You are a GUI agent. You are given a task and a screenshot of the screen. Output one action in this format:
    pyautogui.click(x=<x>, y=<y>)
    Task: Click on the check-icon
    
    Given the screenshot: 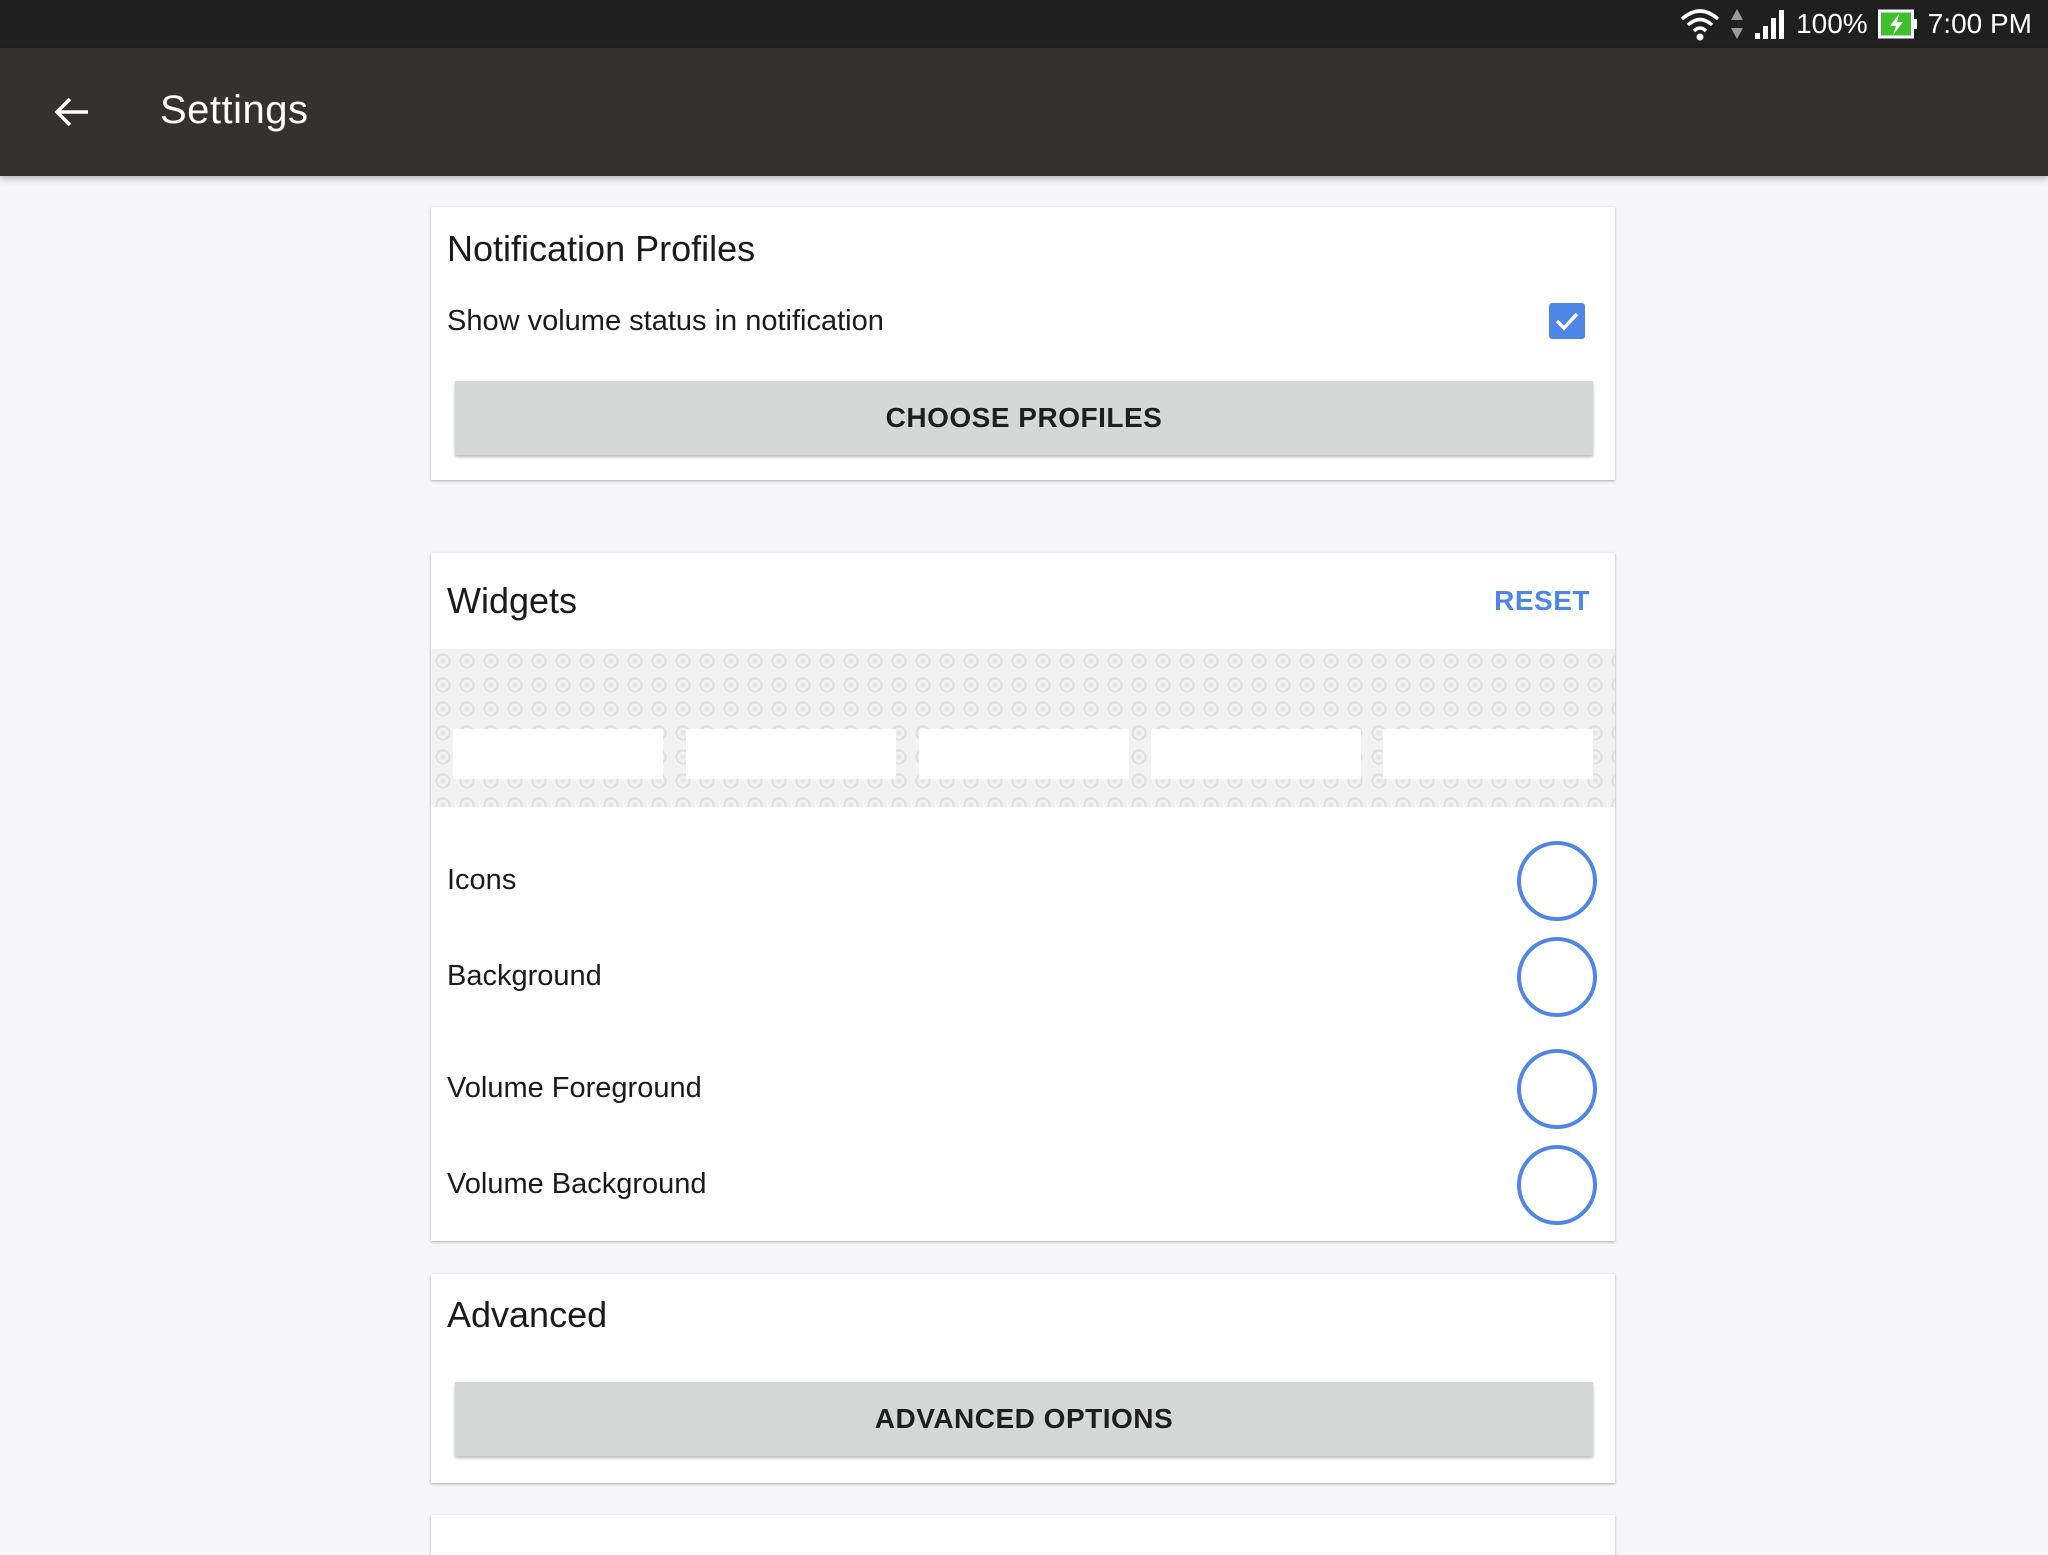 What is the action you would take?
    pyautogui.click(x=1567, y=321)
    